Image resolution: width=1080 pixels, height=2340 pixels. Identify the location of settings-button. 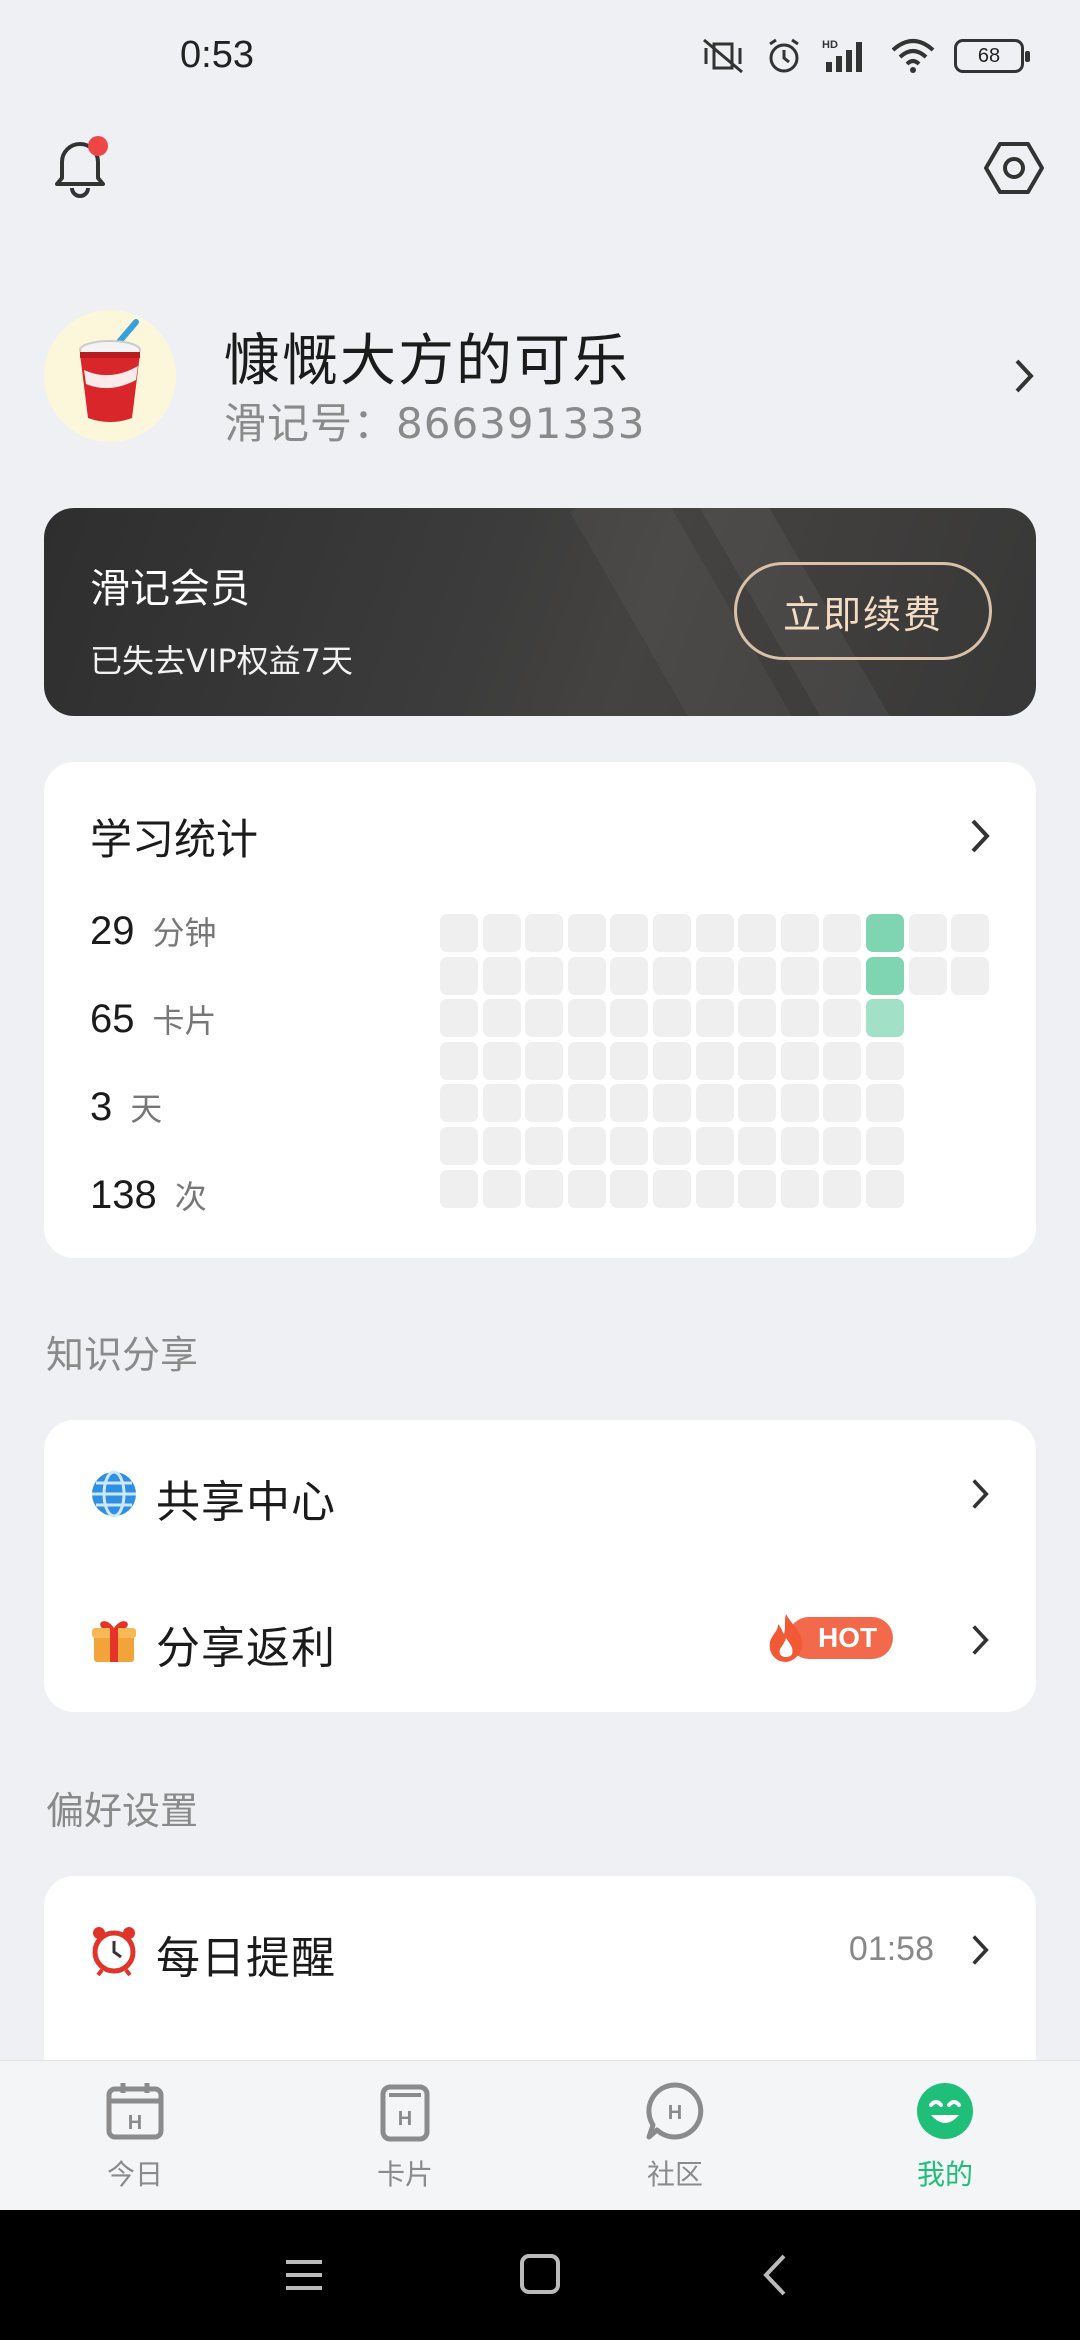
(1014, 168).